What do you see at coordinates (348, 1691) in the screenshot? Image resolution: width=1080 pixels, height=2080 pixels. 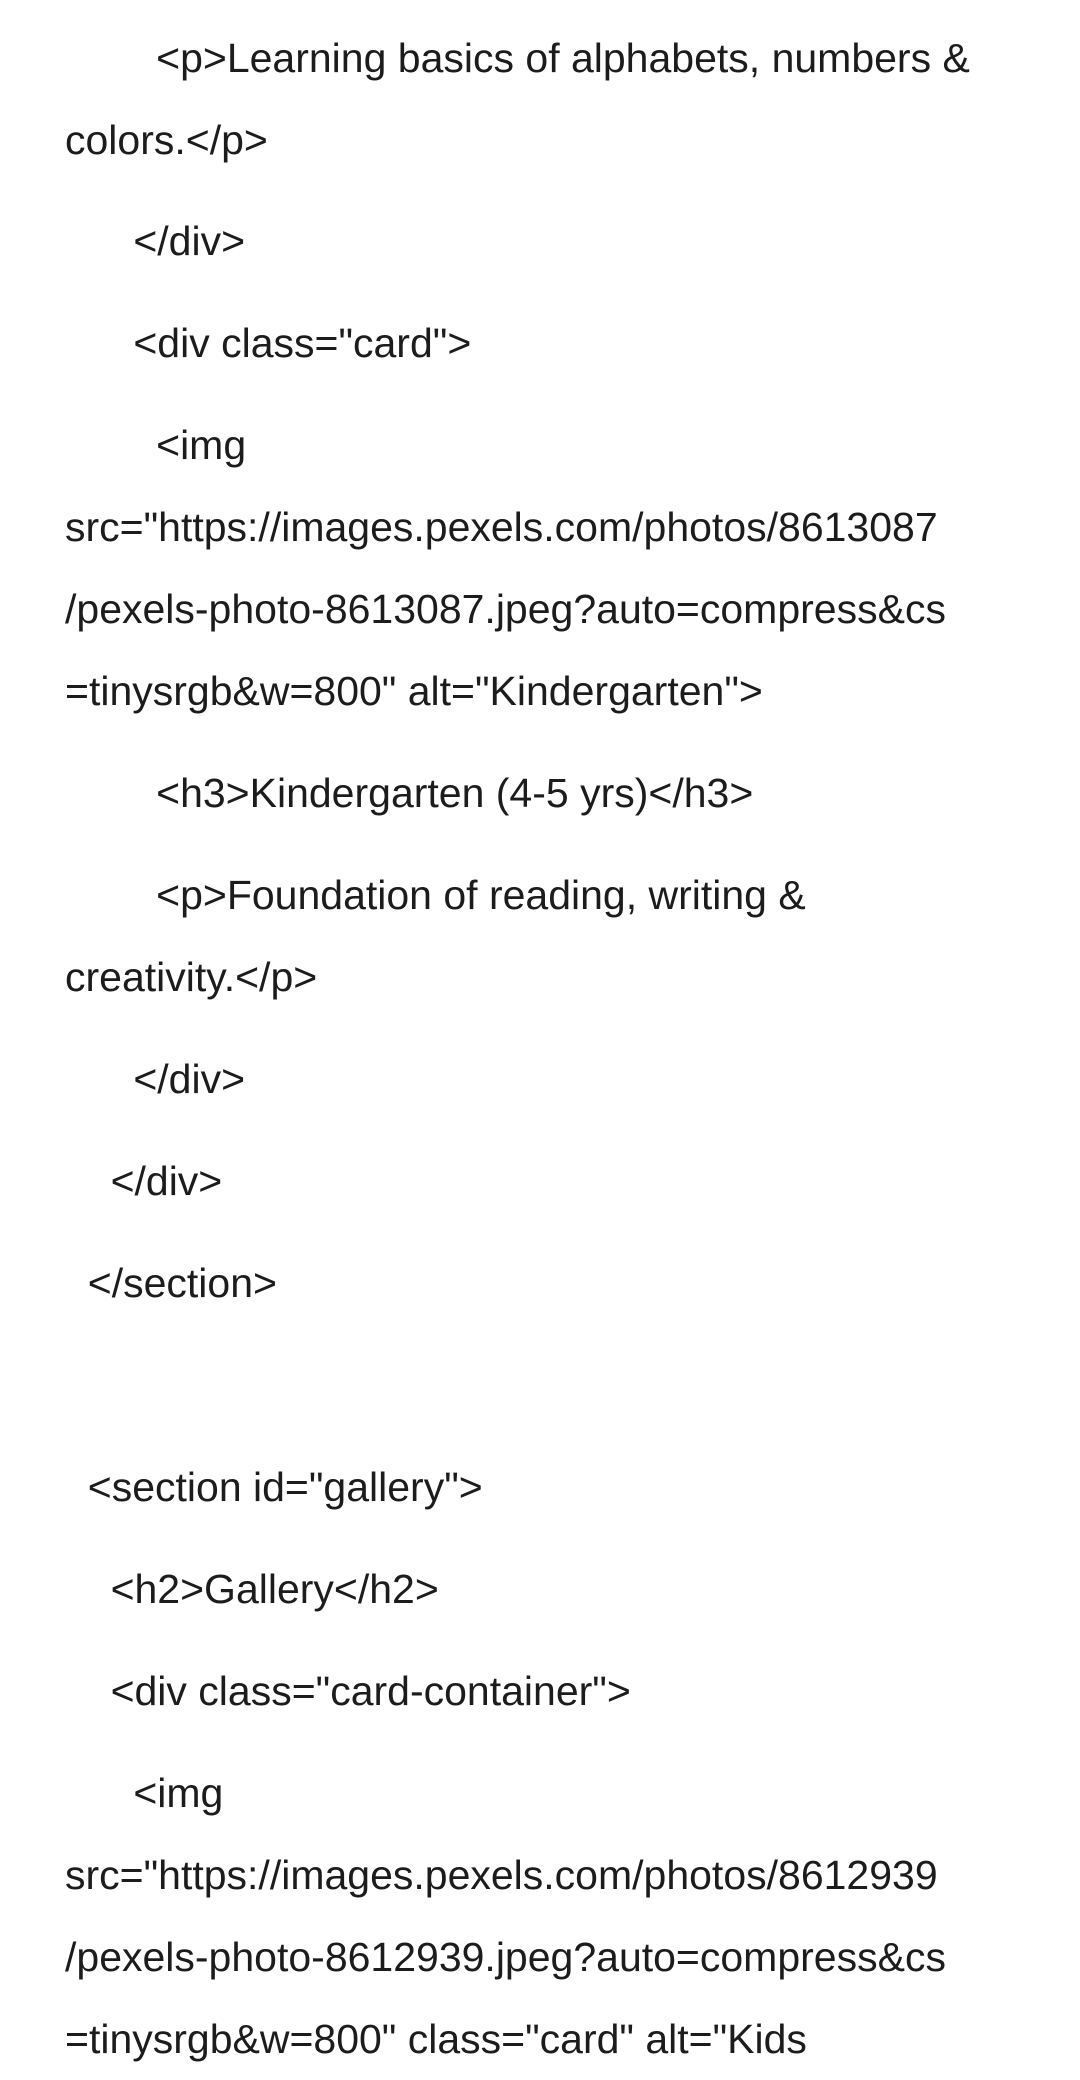 I see `code-line: <div class="card-container">` at bounding box center [348, 1691].